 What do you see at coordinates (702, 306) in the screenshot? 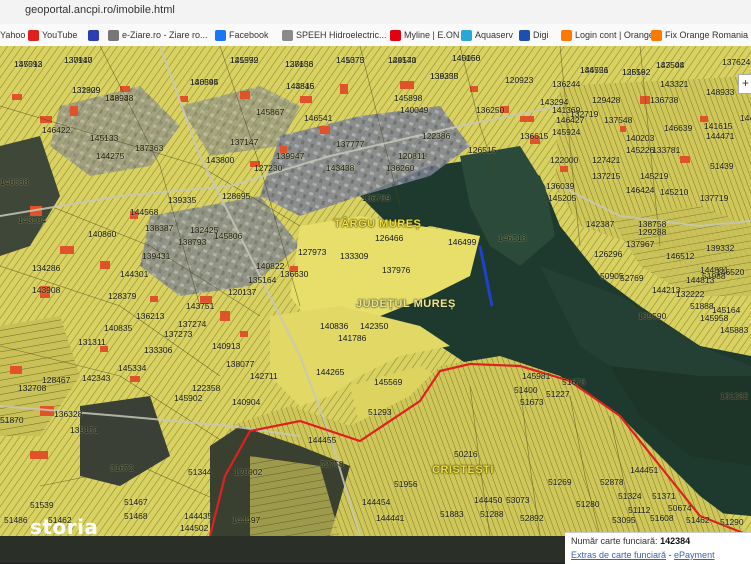
I see `parcel-number: 51888` at bounding box center [702, 306].